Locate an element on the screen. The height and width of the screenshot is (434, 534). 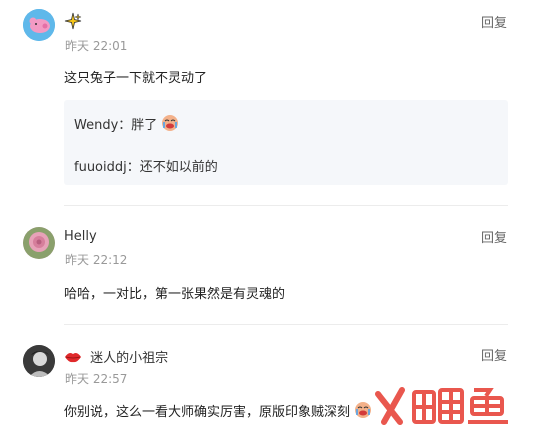
comment-text: 这只兔子一下就不灵动了 is located at coordinates (136, 78).